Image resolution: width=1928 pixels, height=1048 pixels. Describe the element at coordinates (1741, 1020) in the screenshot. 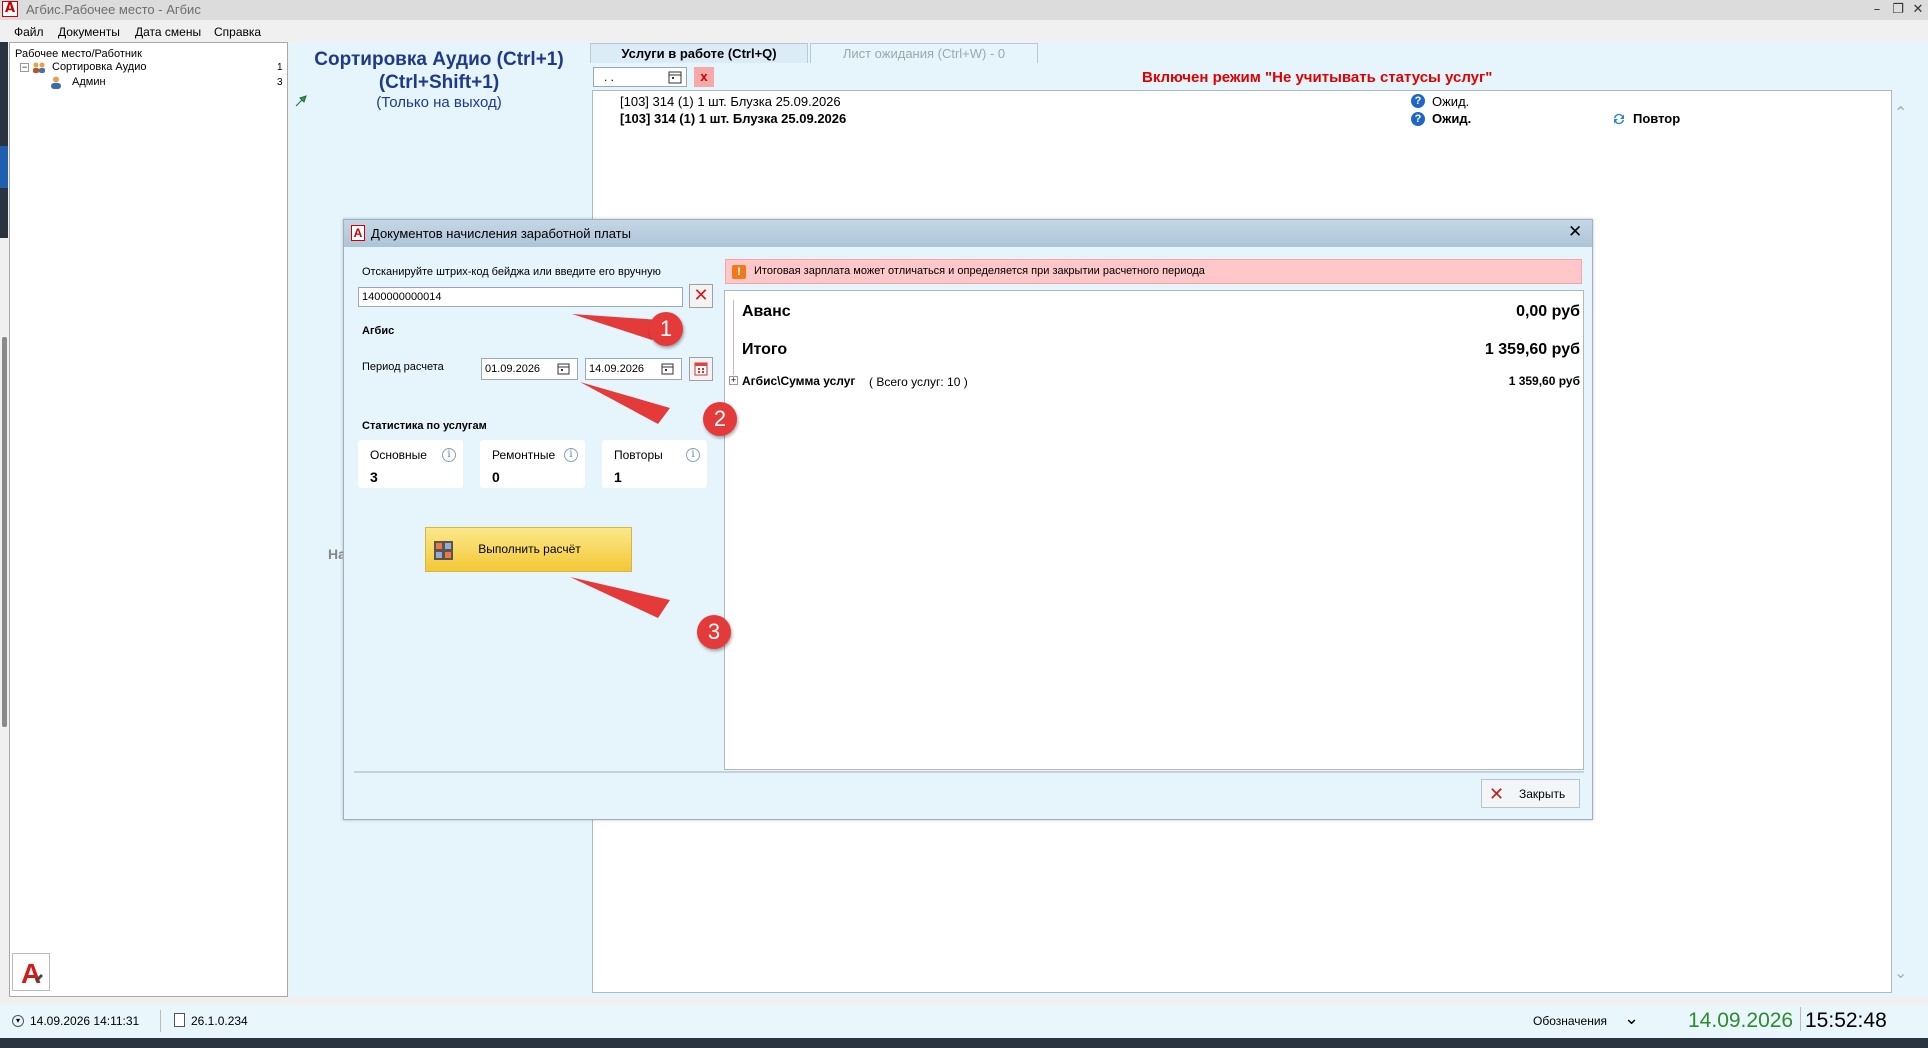

I see `current-date: 14.09.2026` at that location.